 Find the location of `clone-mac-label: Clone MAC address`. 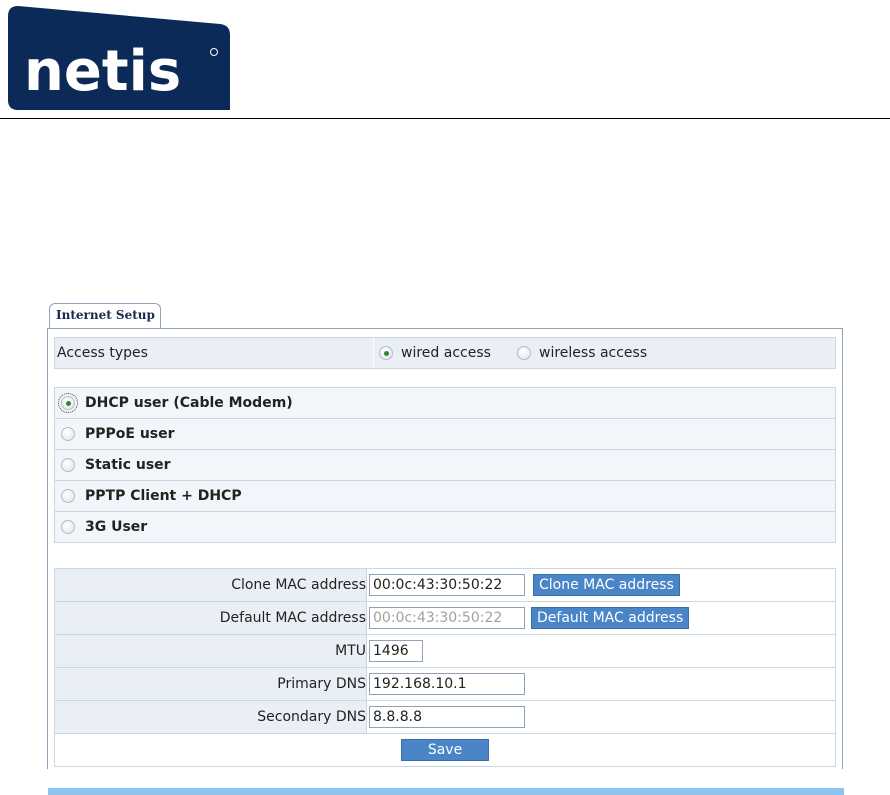

clone-mac-label: Clone MAC address is located at coordinates (211, 585).